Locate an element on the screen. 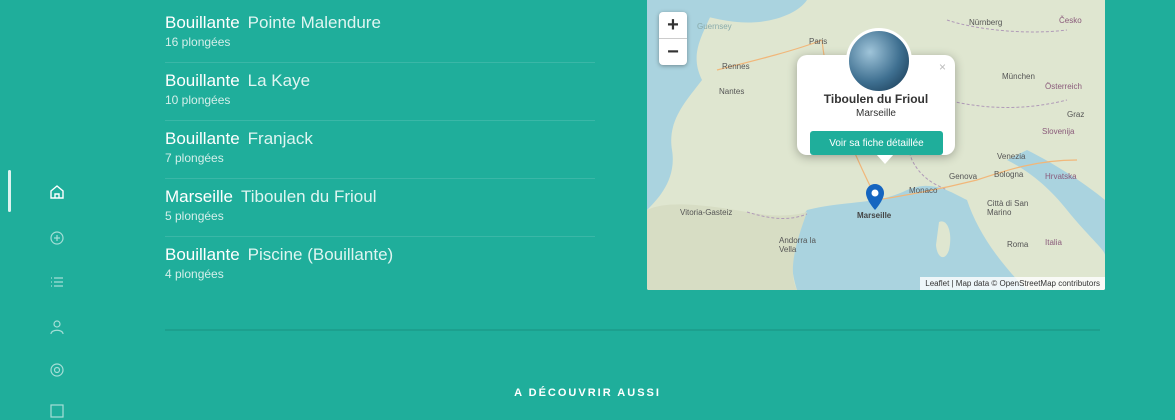  map-label: Česko is located at coordinates (1070, 20).